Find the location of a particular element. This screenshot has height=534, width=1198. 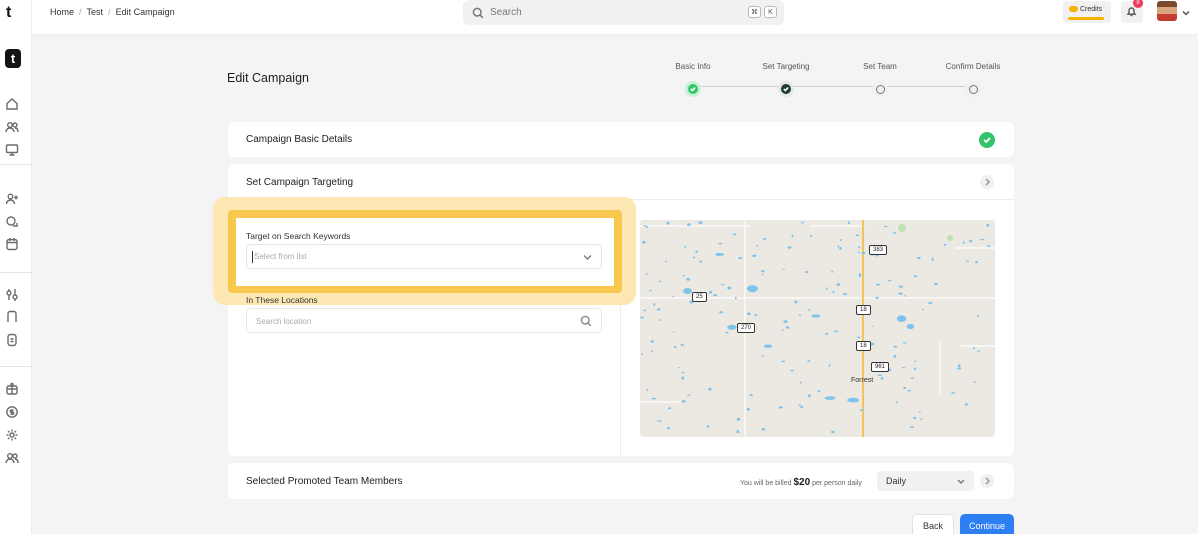

step-basic-info: Basic Info is located at coordinates (693, 78).